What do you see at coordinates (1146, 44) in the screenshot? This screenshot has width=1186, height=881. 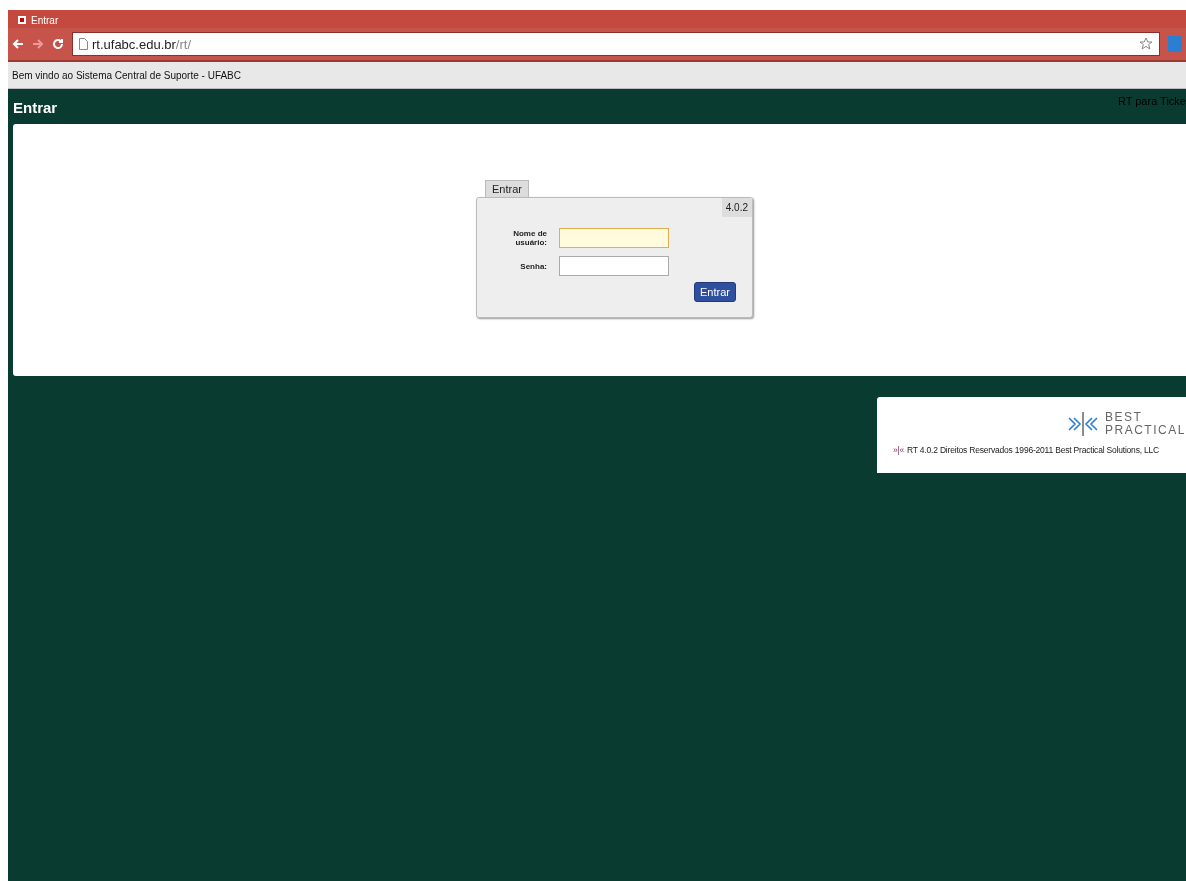 I see `star-icon` at bounding box center [1146, 44].